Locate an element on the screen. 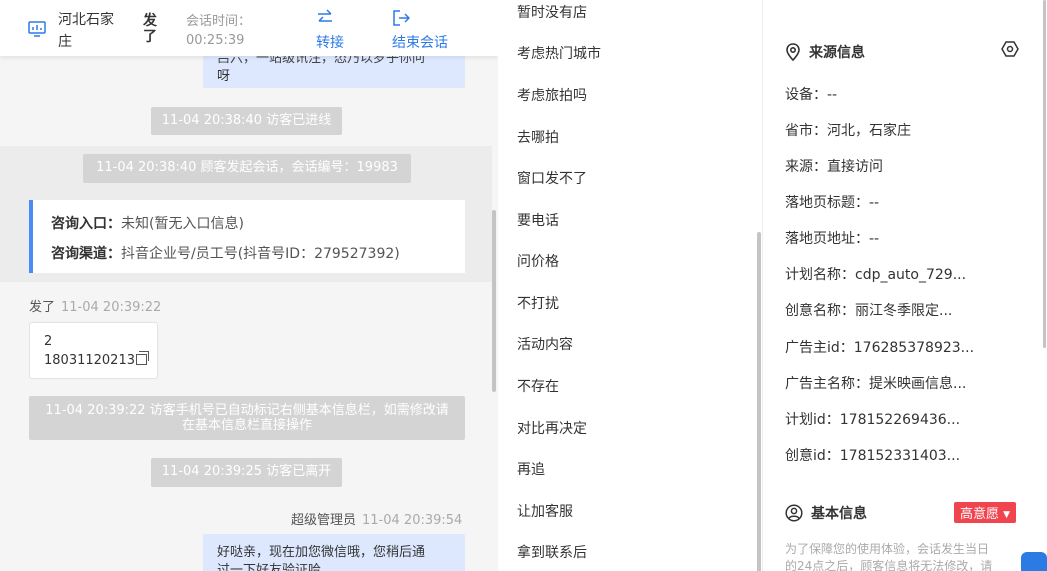 Image resolution: width=1047 pixels, height=571 pixels. caret-down-icon: ▼ is located at coordinates (1007, 515).